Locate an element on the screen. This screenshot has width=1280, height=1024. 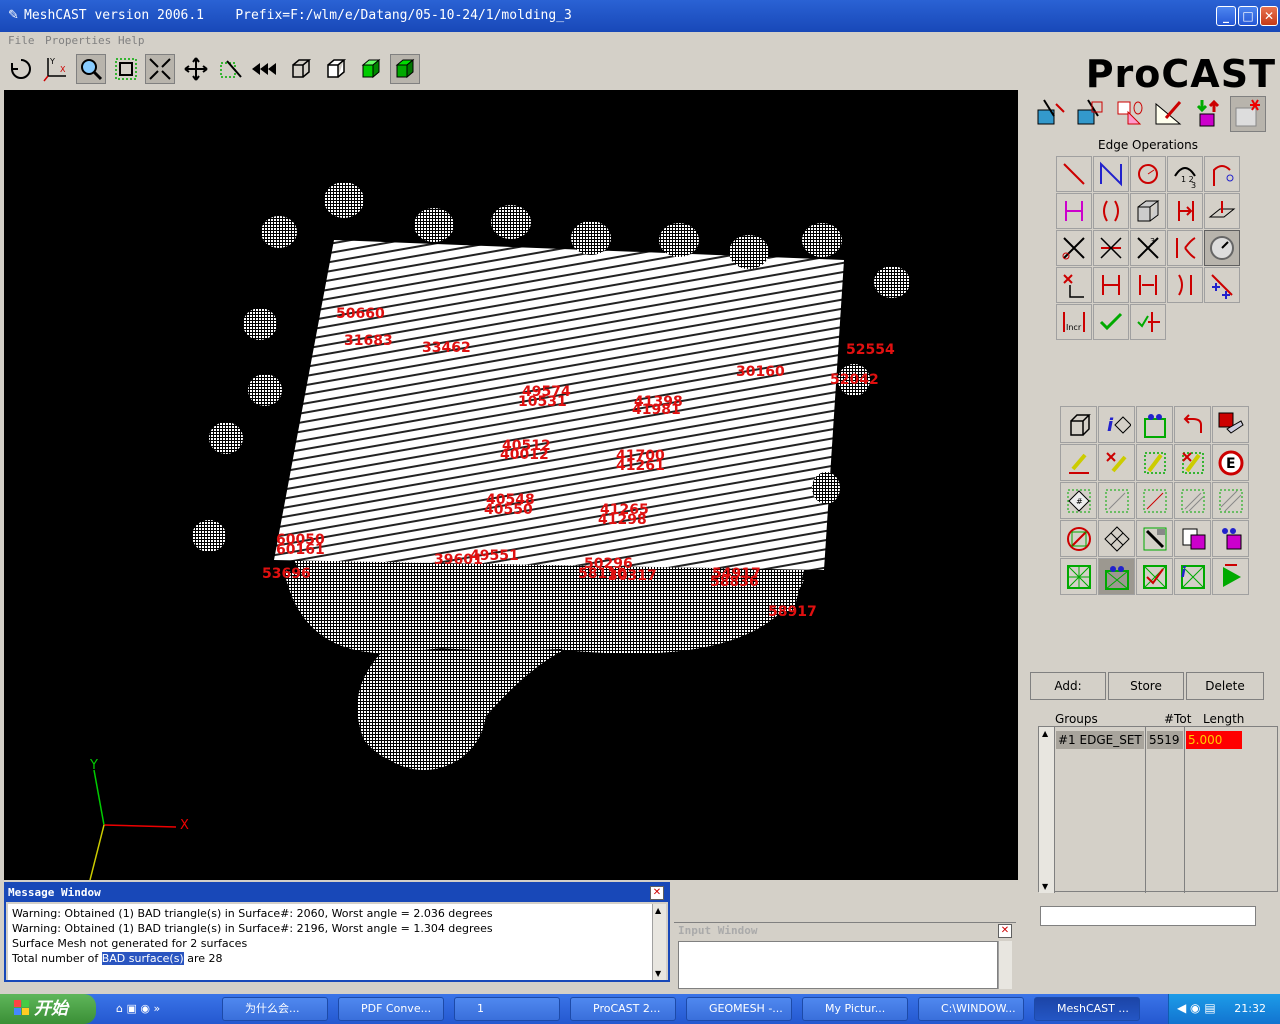
edge-trim-icon is located at coordinates (1111, 248).